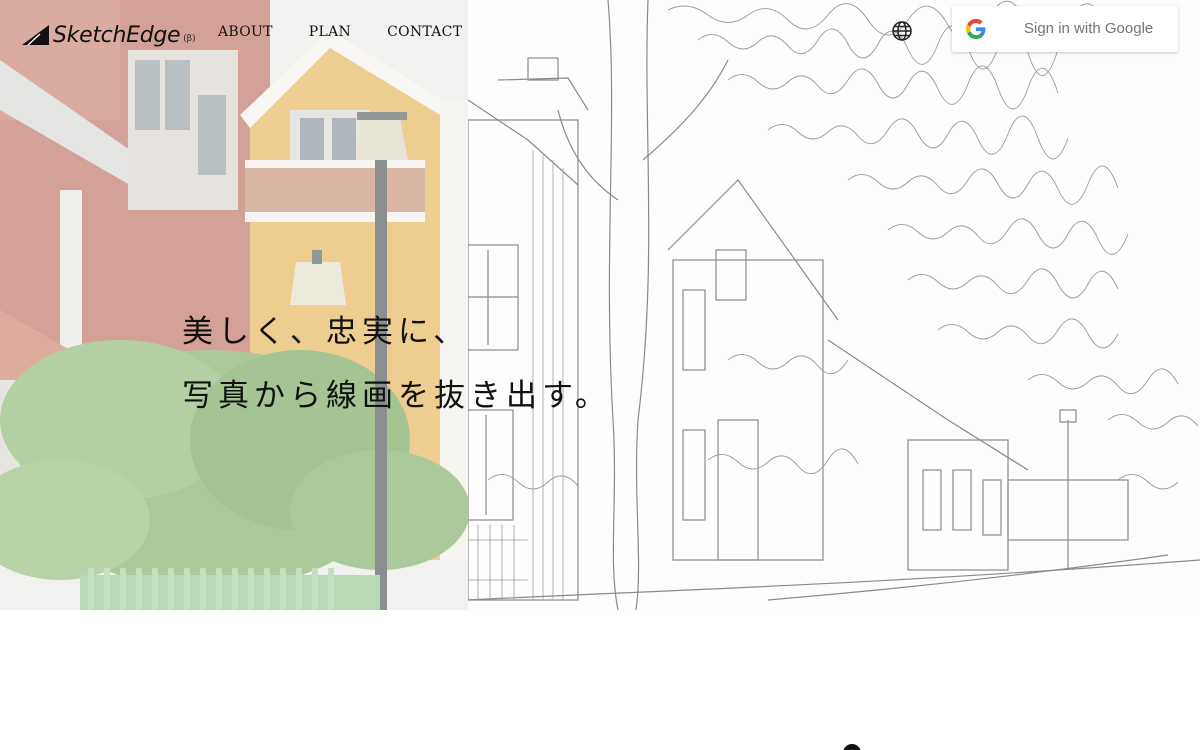 The height and width of the screenshot is (750, 1200). I want to click on nav-contact-link: CONTACT, so click(424, 32).